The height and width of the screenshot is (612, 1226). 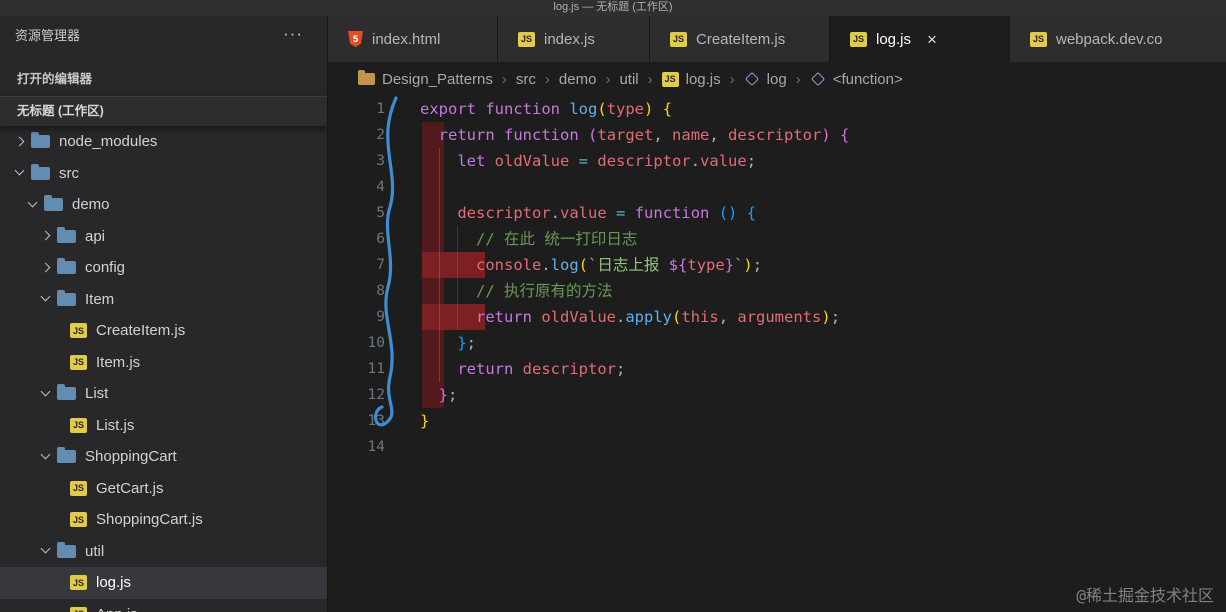 I want to click on tree-item-ShoppingCart.js: JS ShoppingCart.js, so click(x=163, y=520).